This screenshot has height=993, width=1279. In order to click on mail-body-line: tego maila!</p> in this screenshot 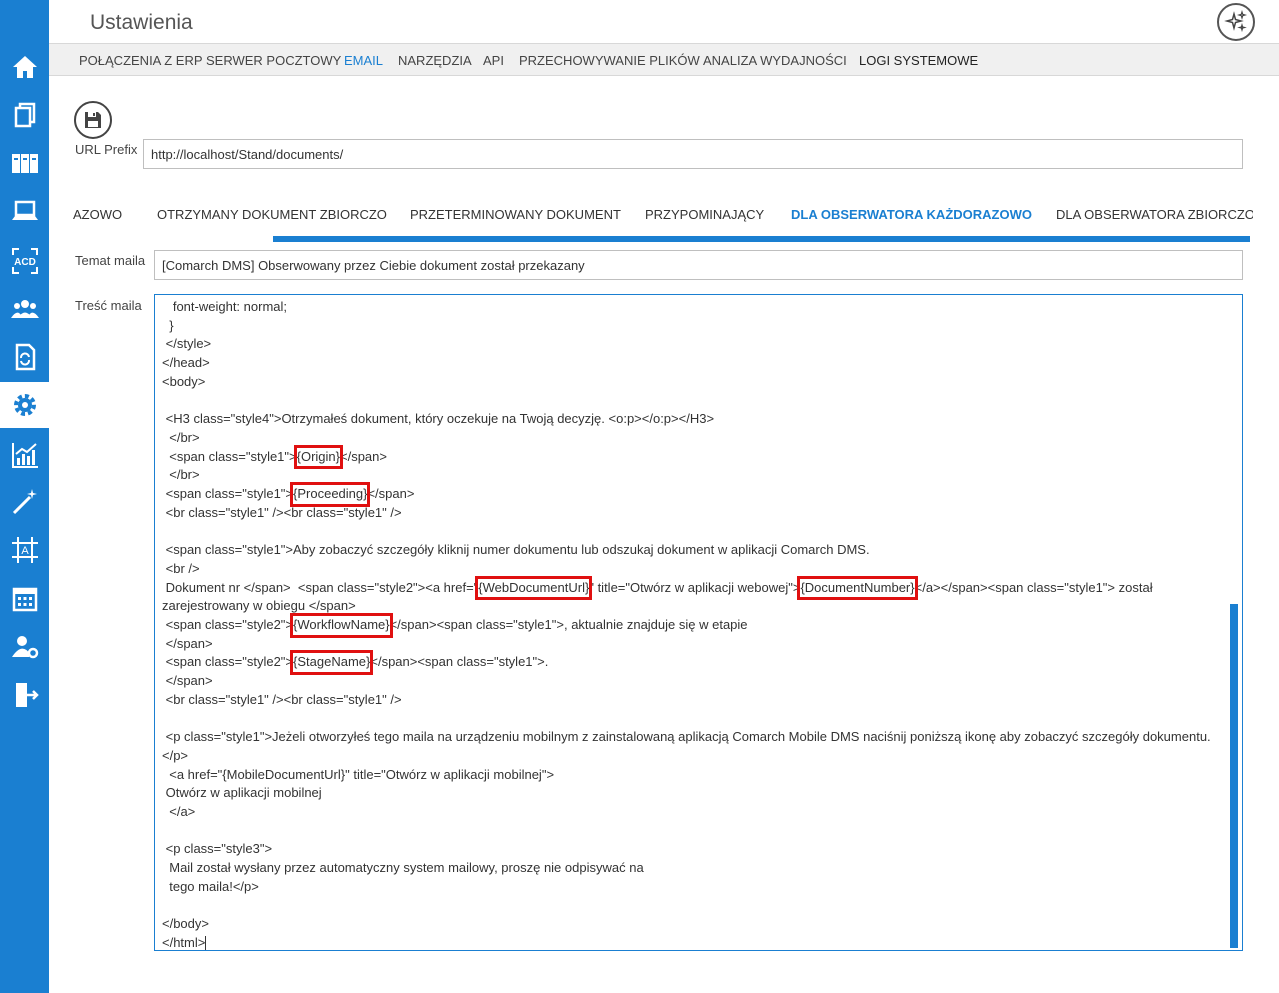, I will do `click(210, 886)`.